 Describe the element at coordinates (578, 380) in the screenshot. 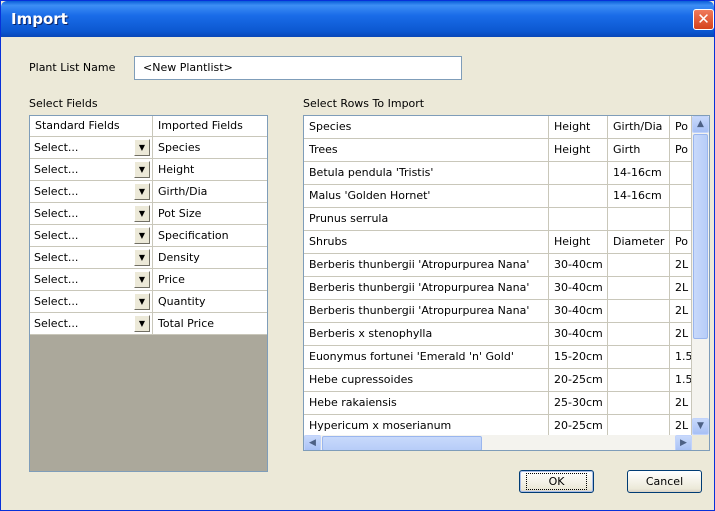

I see `table-cell: 20-25cm` at that location.